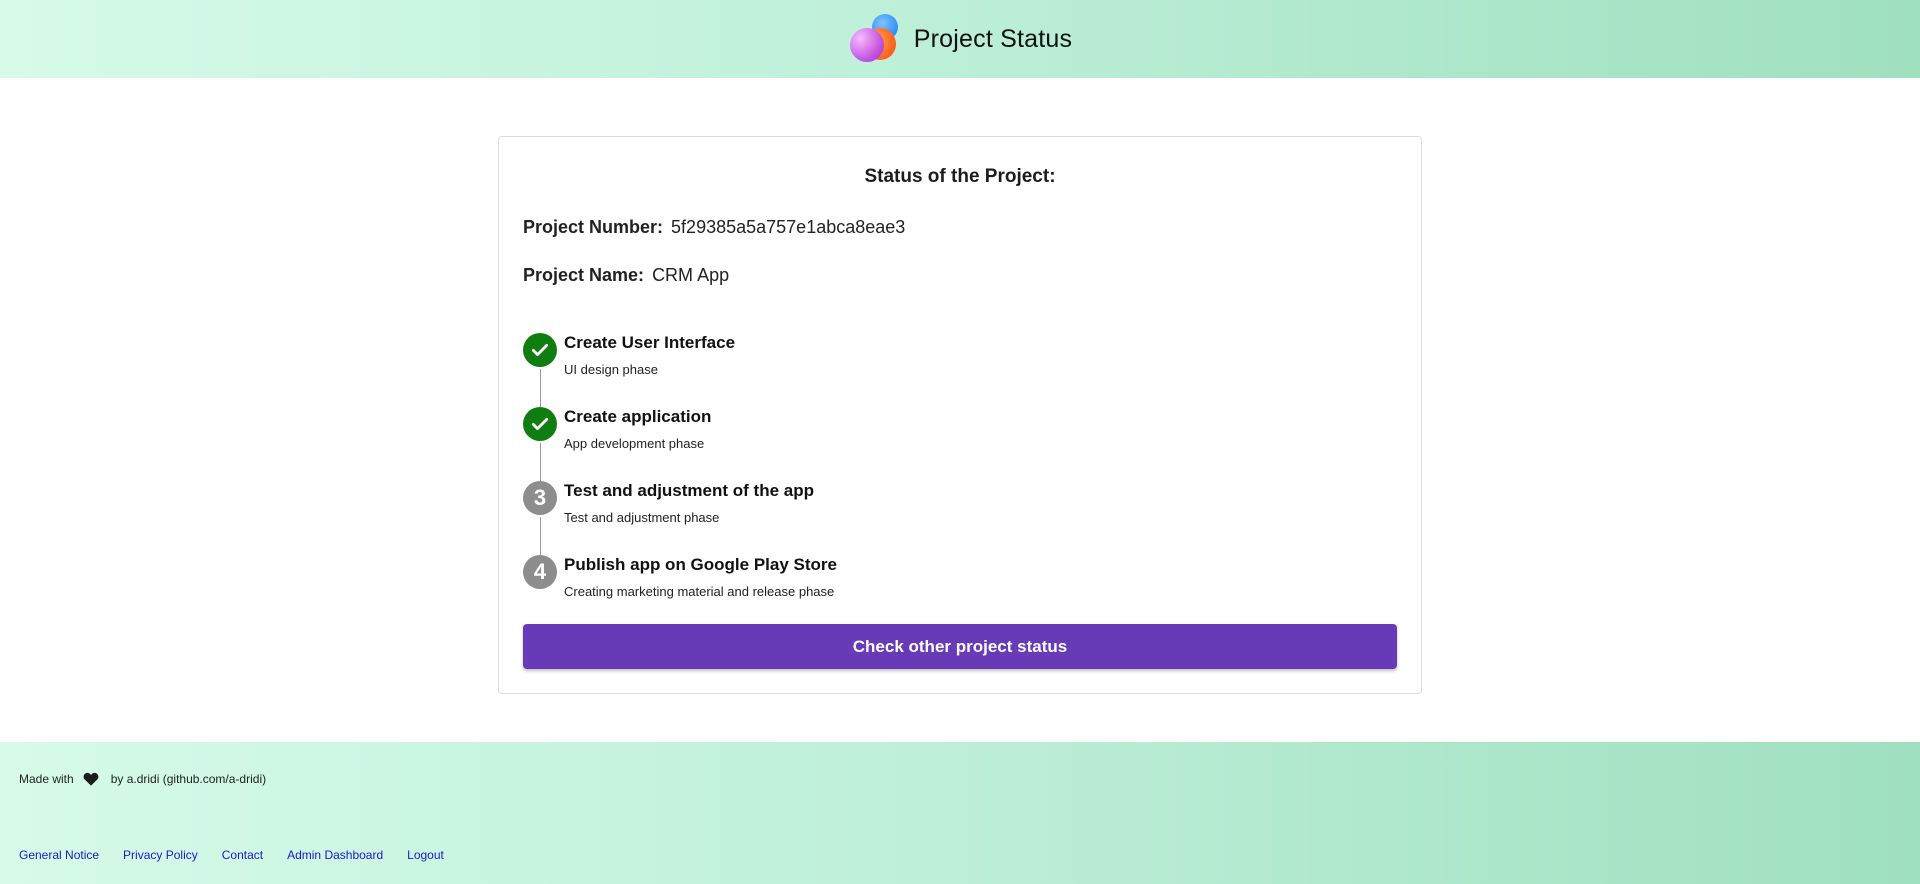 This screenshot has height=884, width=1920. What do you see at coordinates (59, 855) in the screenshot?
I see `footer-link-general-notice: General Notice` at bounding box center [59, 855].